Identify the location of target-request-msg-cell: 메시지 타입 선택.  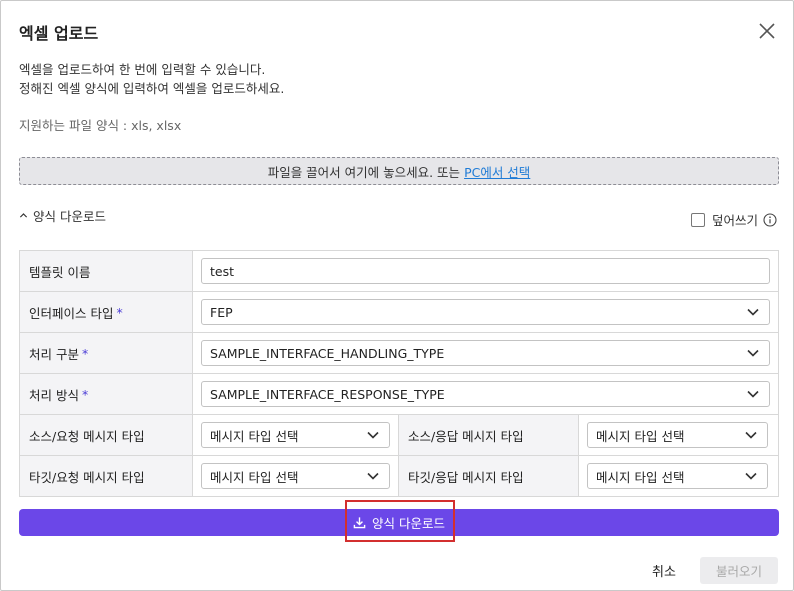
(295, 476).